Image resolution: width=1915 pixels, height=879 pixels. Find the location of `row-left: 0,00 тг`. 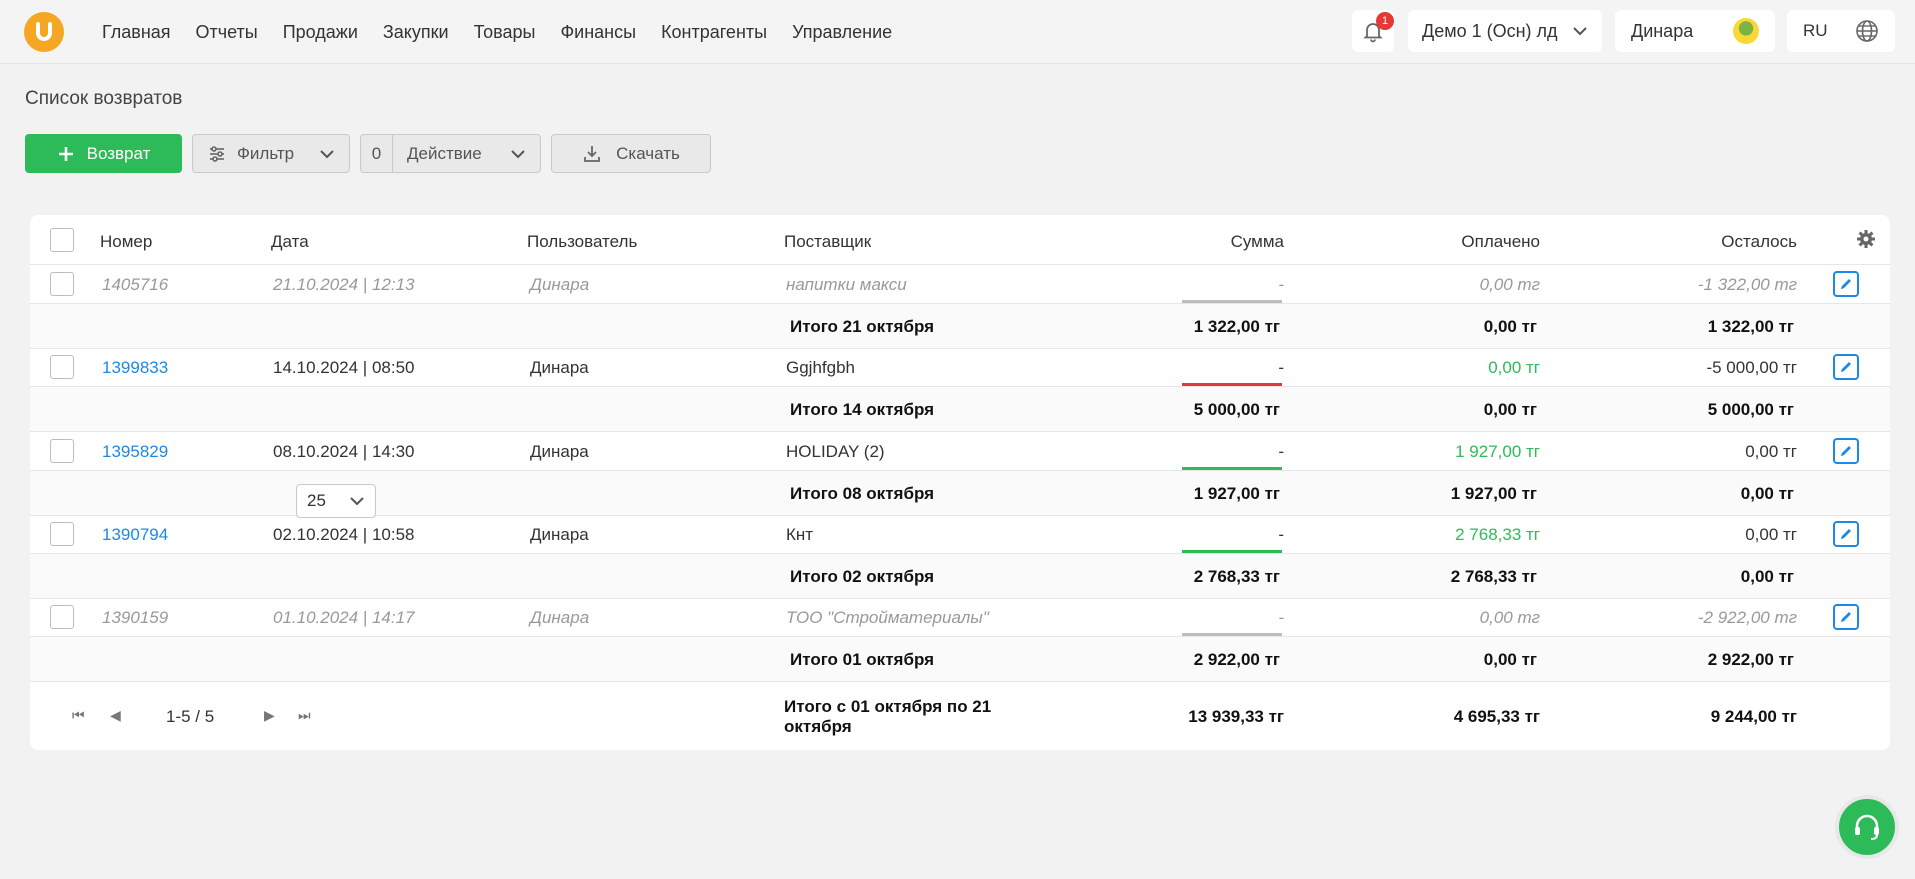

row-left: 0,00 тг is located at coordinates (1771, 534).